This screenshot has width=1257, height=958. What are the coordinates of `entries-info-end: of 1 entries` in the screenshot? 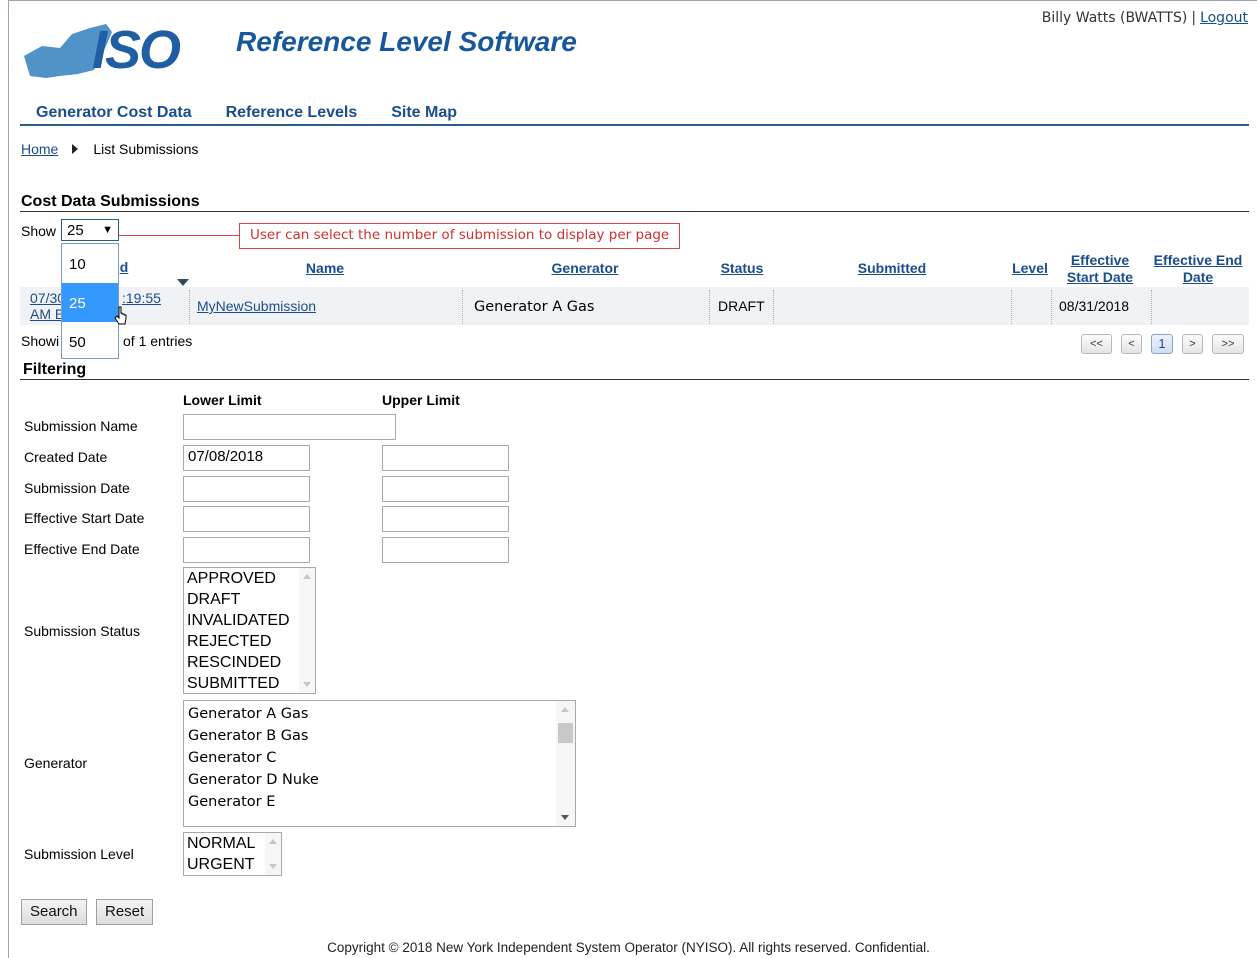 It's located at (158, 341).